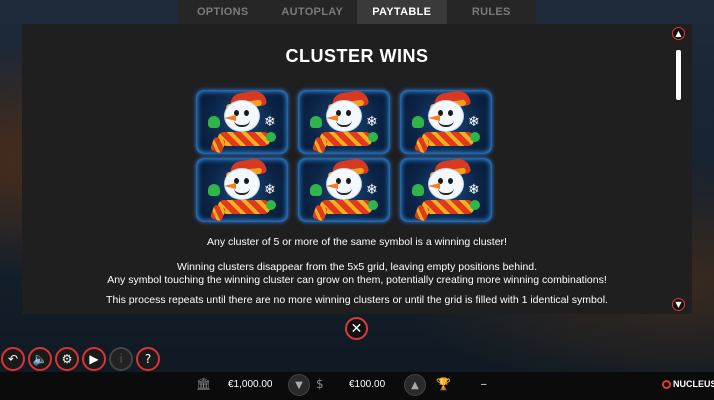  I want to click on play-icon: ▶, so click(94, 359).